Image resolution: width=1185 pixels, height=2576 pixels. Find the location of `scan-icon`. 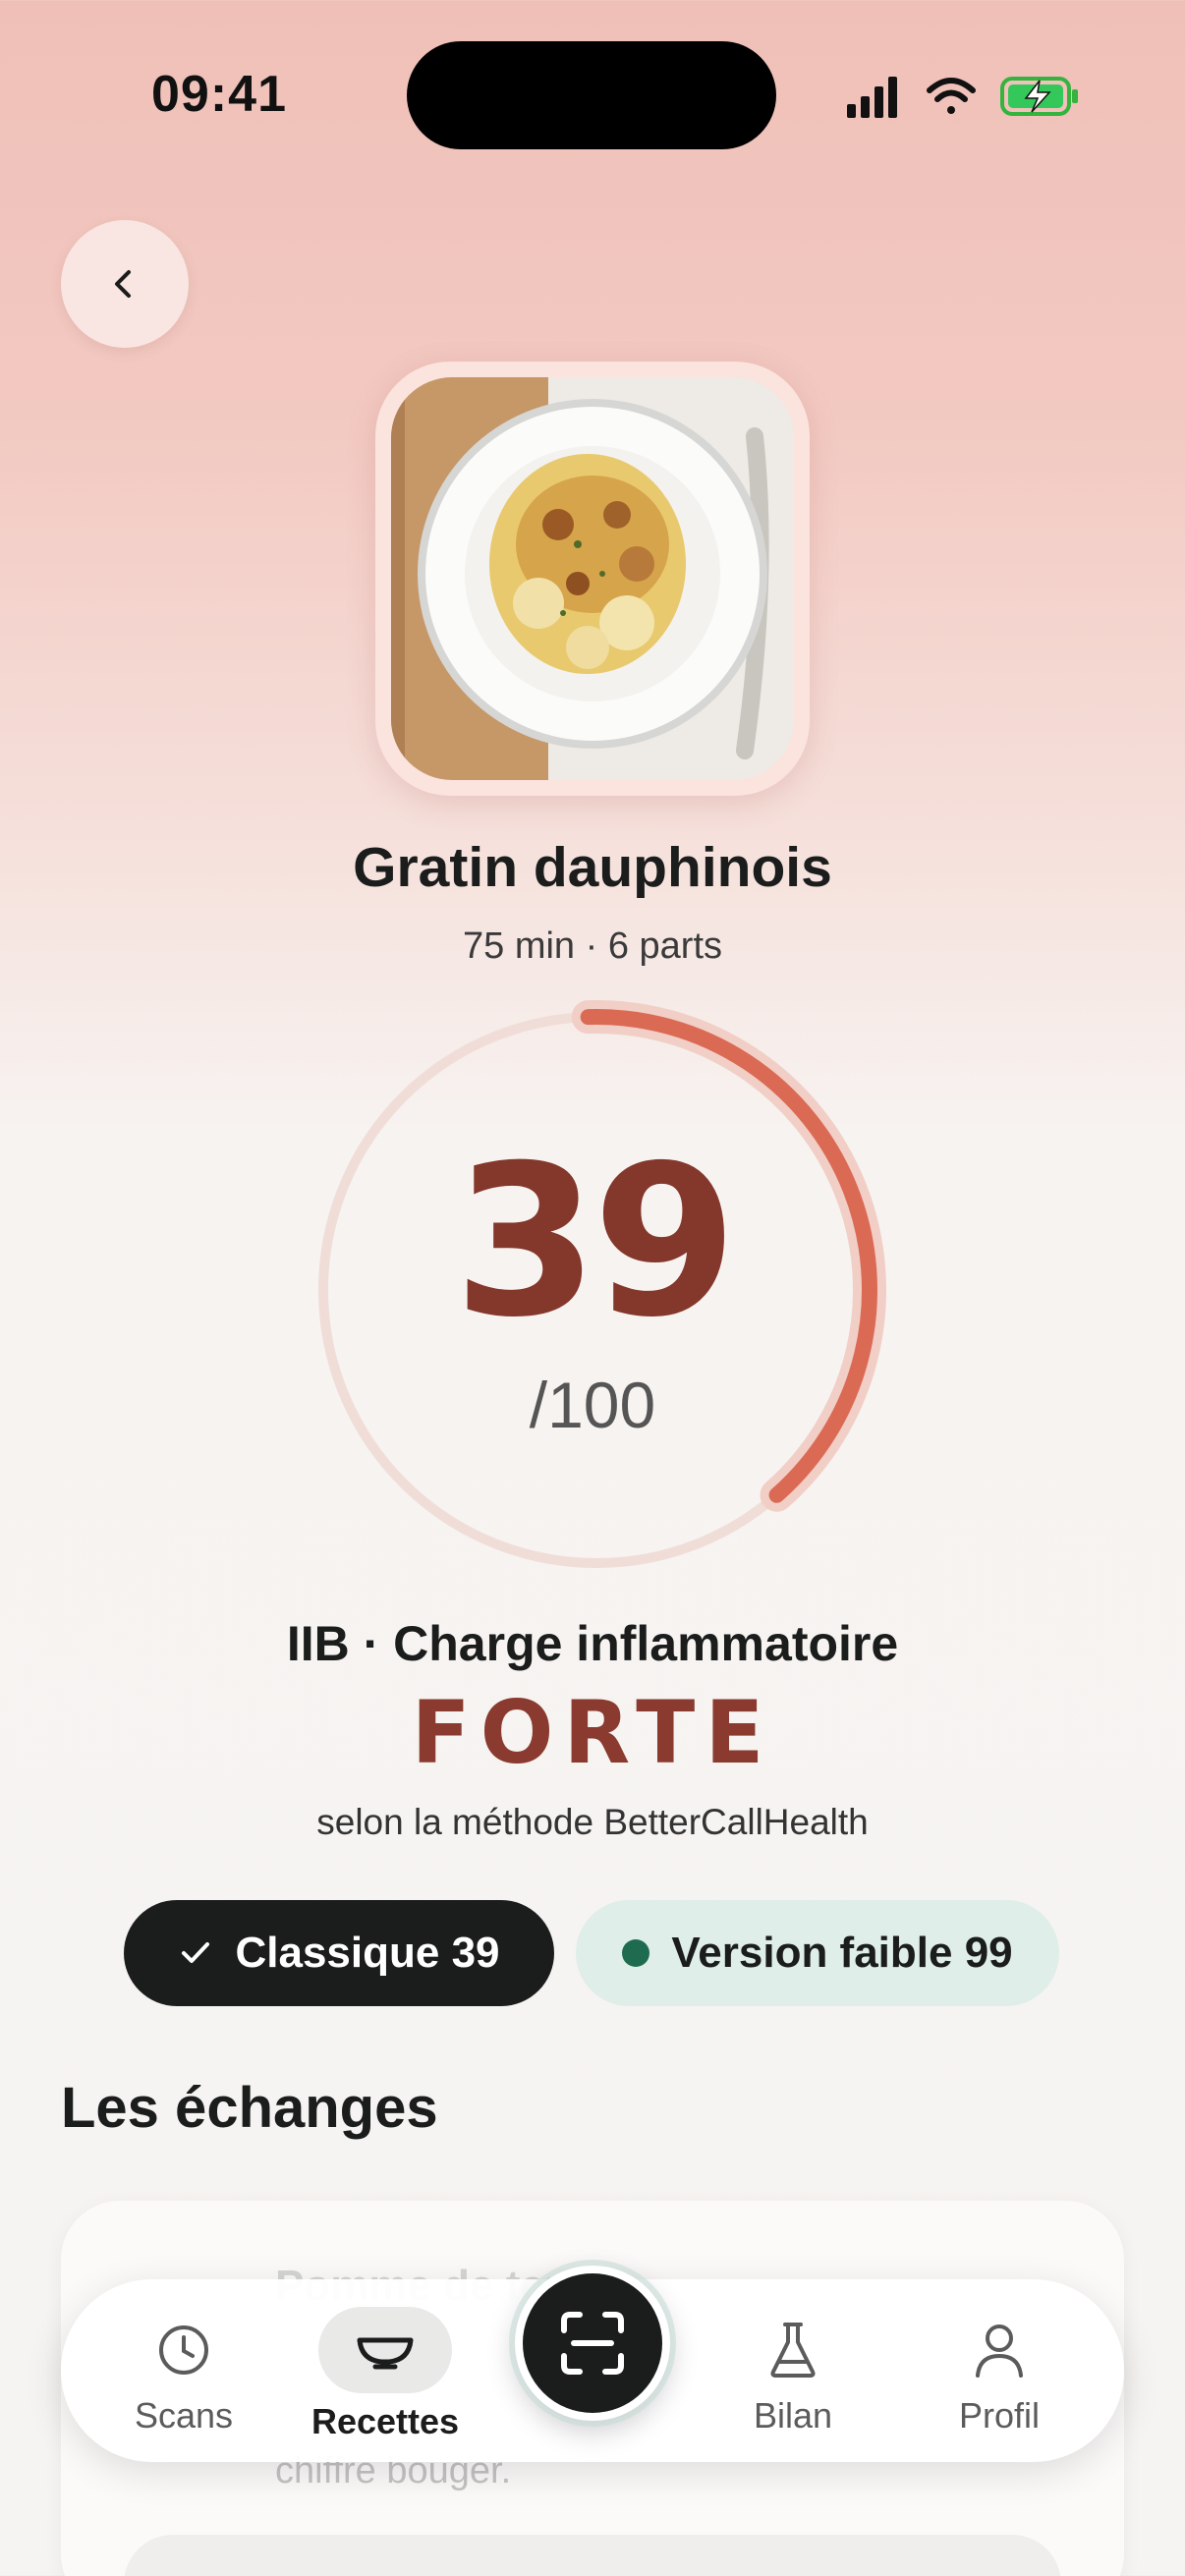

scan-icon is located at coordinates (592, 2343).